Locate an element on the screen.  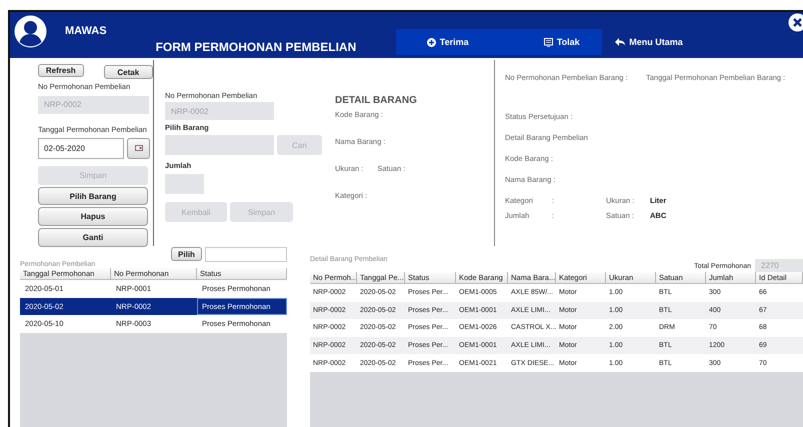
select-button: Pilih is located at coordinates (186, 254).